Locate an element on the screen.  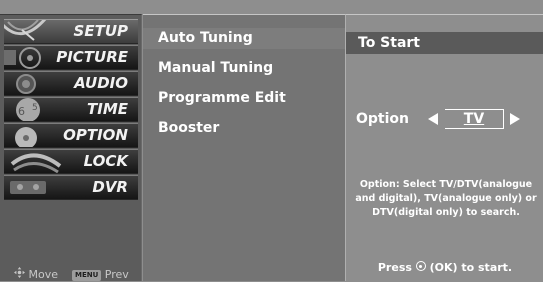
panel-title: To Start is located at coordinates (389, 43).